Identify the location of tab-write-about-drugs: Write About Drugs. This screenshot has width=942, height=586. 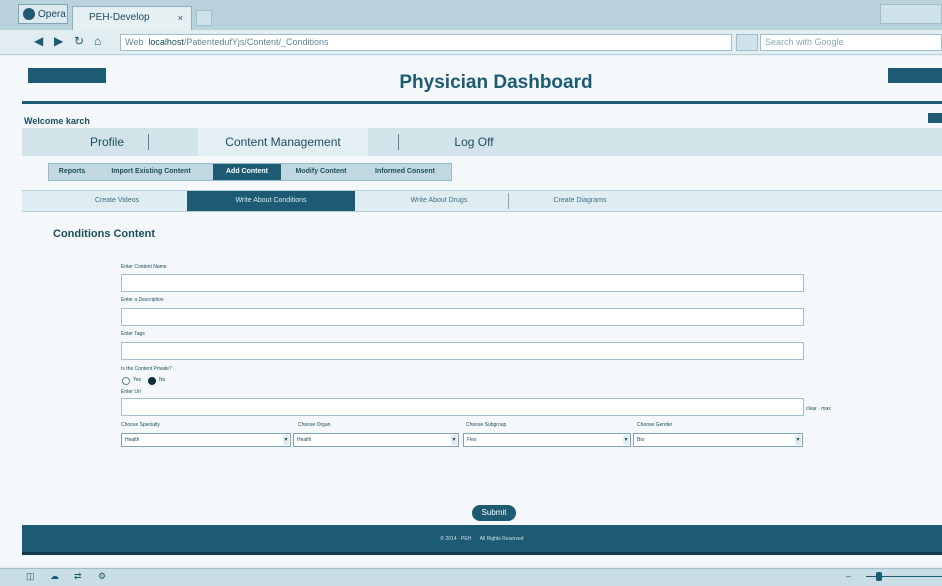
(439, 201).